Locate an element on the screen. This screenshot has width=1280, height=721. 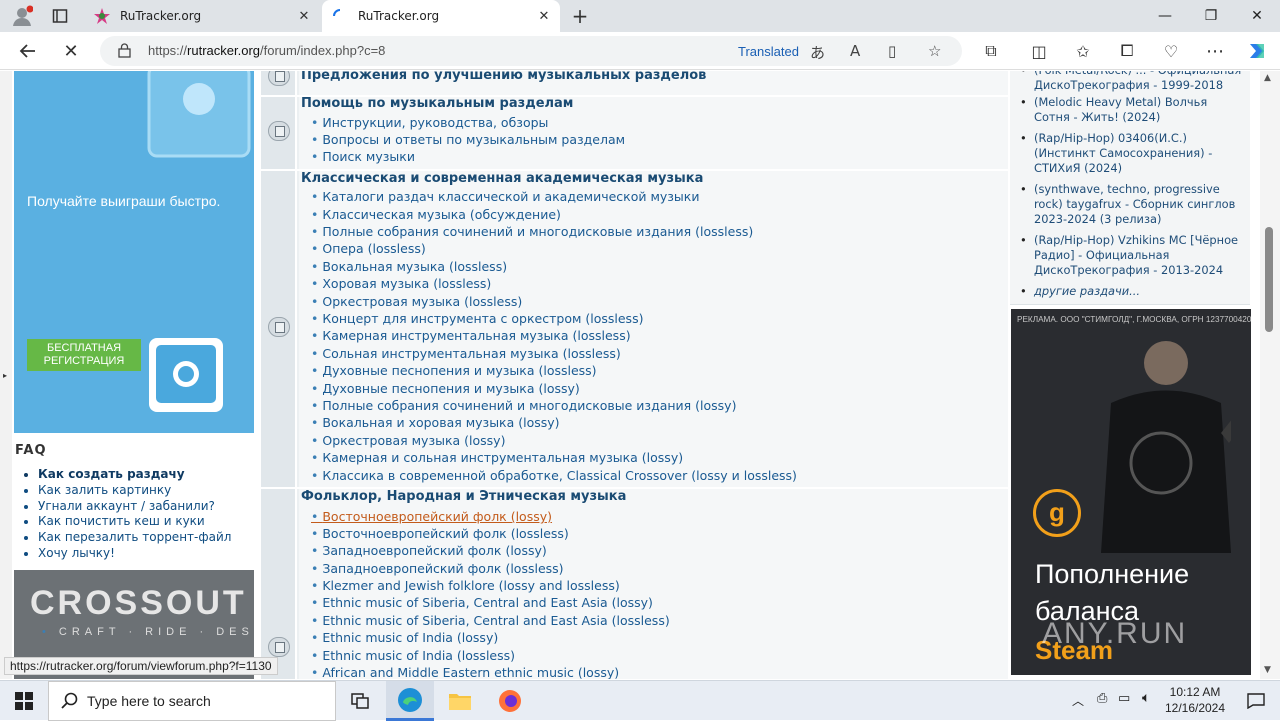
immersive-reader-icon: ▯ is located at coordinates (892, 51).